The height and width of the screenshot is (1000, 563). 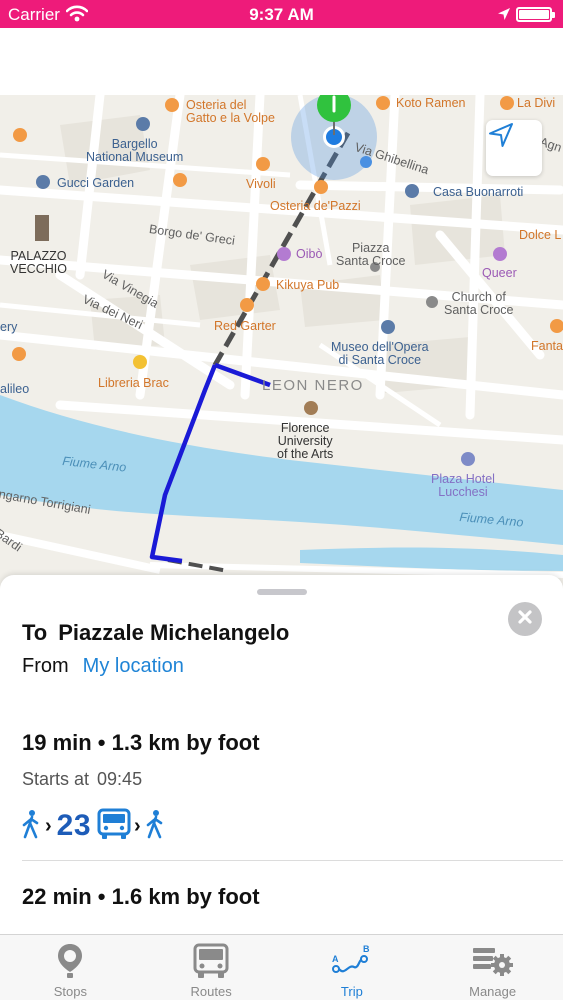 What do you see at coordinates (315, 206) in the screenshot?
I see `poi-osteria-pazzi: Osteria de'Pazzi` at bounding box center [315, 206].